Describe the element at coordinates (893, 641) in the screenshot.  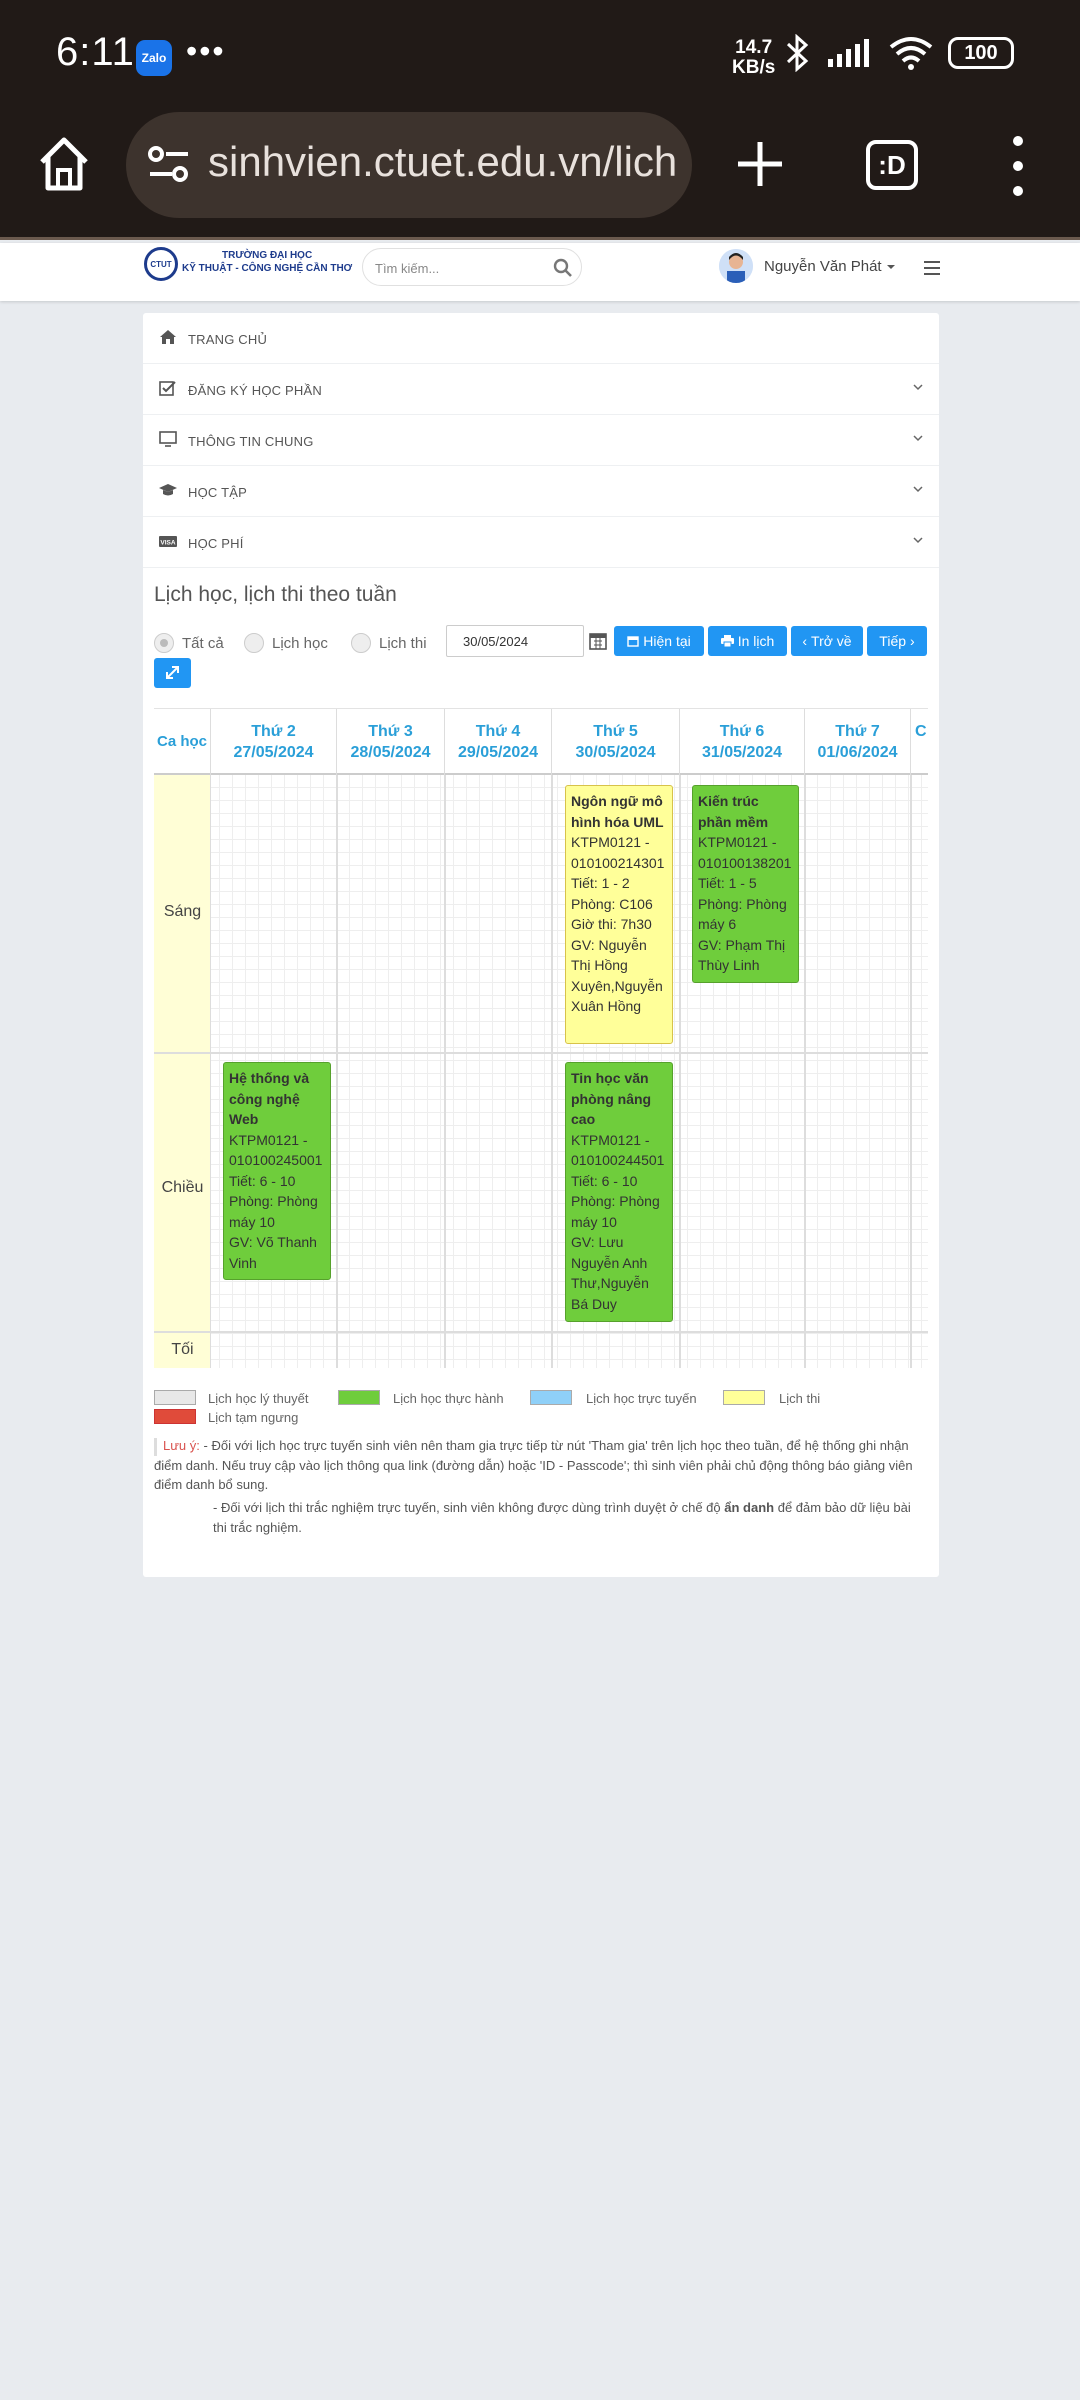
I see `next-button-label: Tiếp` at that location.